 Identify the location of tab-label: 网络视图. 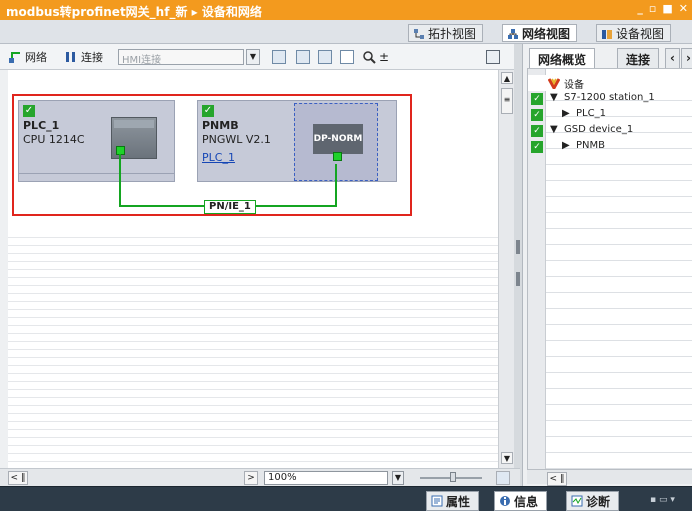
(546, 34).